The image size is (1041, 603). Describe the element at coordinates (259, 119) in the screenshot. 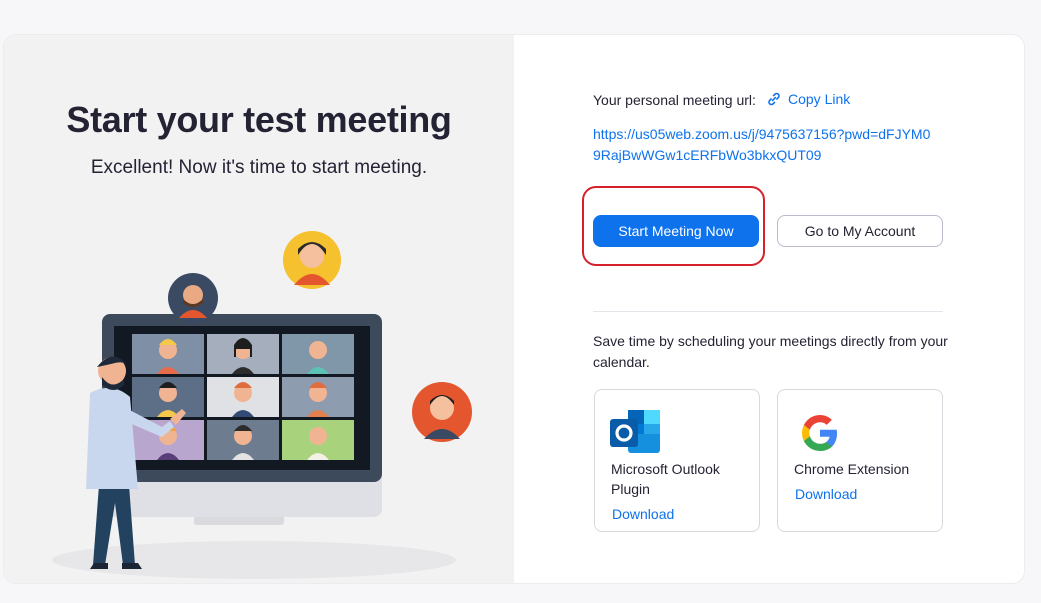

I see `page-title: Start your test meeting` at that location.